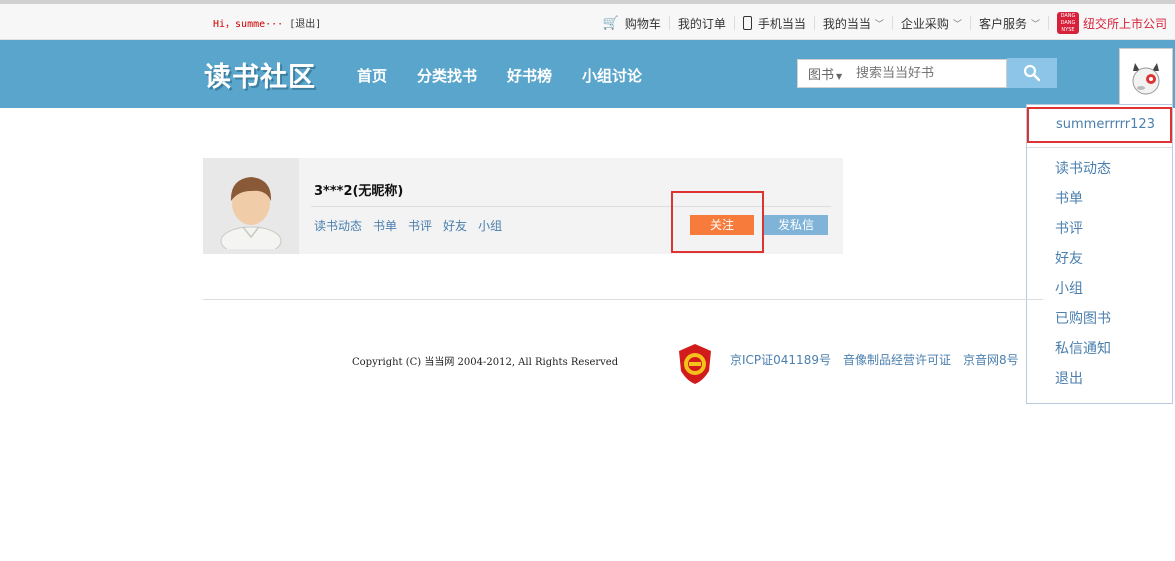 This screenshot has width=1175, height=561. What do you see at coordinates (1083, 294) in the screenshot?
I see `menu-item-groups: 小组` at bounding box center [1083, 294].